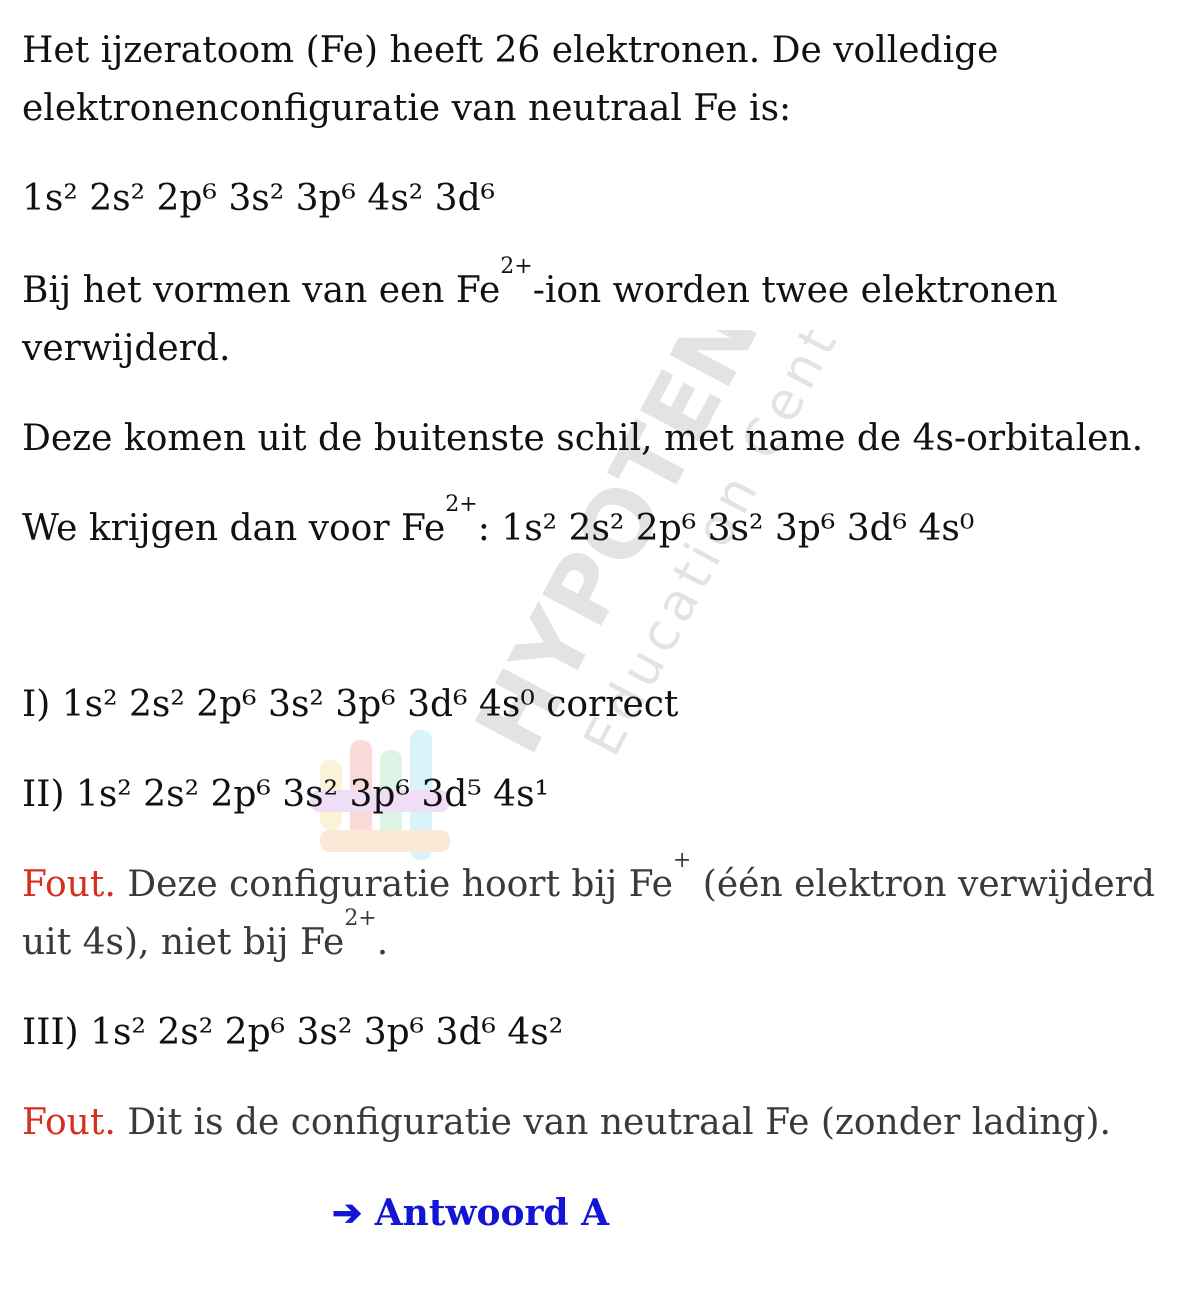  Describe the element at coordinates (394, 884) in the screenshot. I see `feedback-text: Deze configuratie hoort bij Fe` at that location.